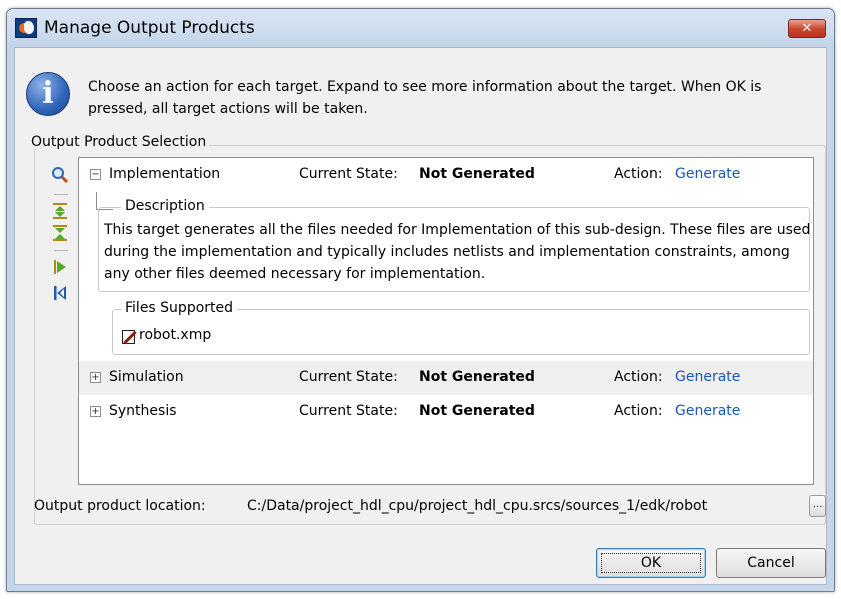  Describe the element at coordinates (179, 308) in the screenshot. I see `files-label: Files Supported` at that location.